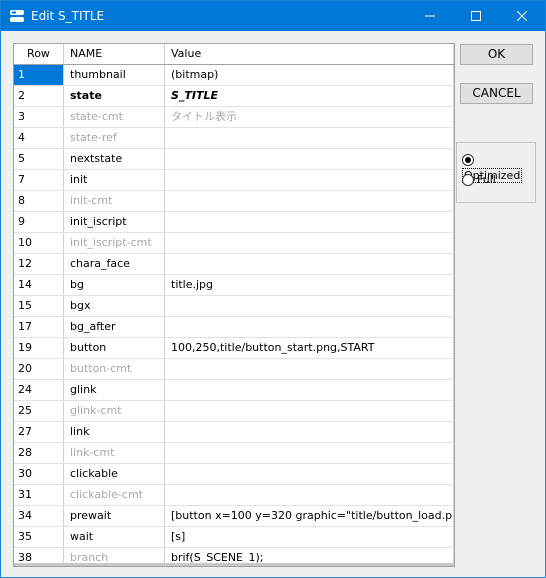 This screenshot has width=546, height=578. Describe the element at coordinates (114, 159) in the screenshot. I see `name-cell: nextstate` at that location.